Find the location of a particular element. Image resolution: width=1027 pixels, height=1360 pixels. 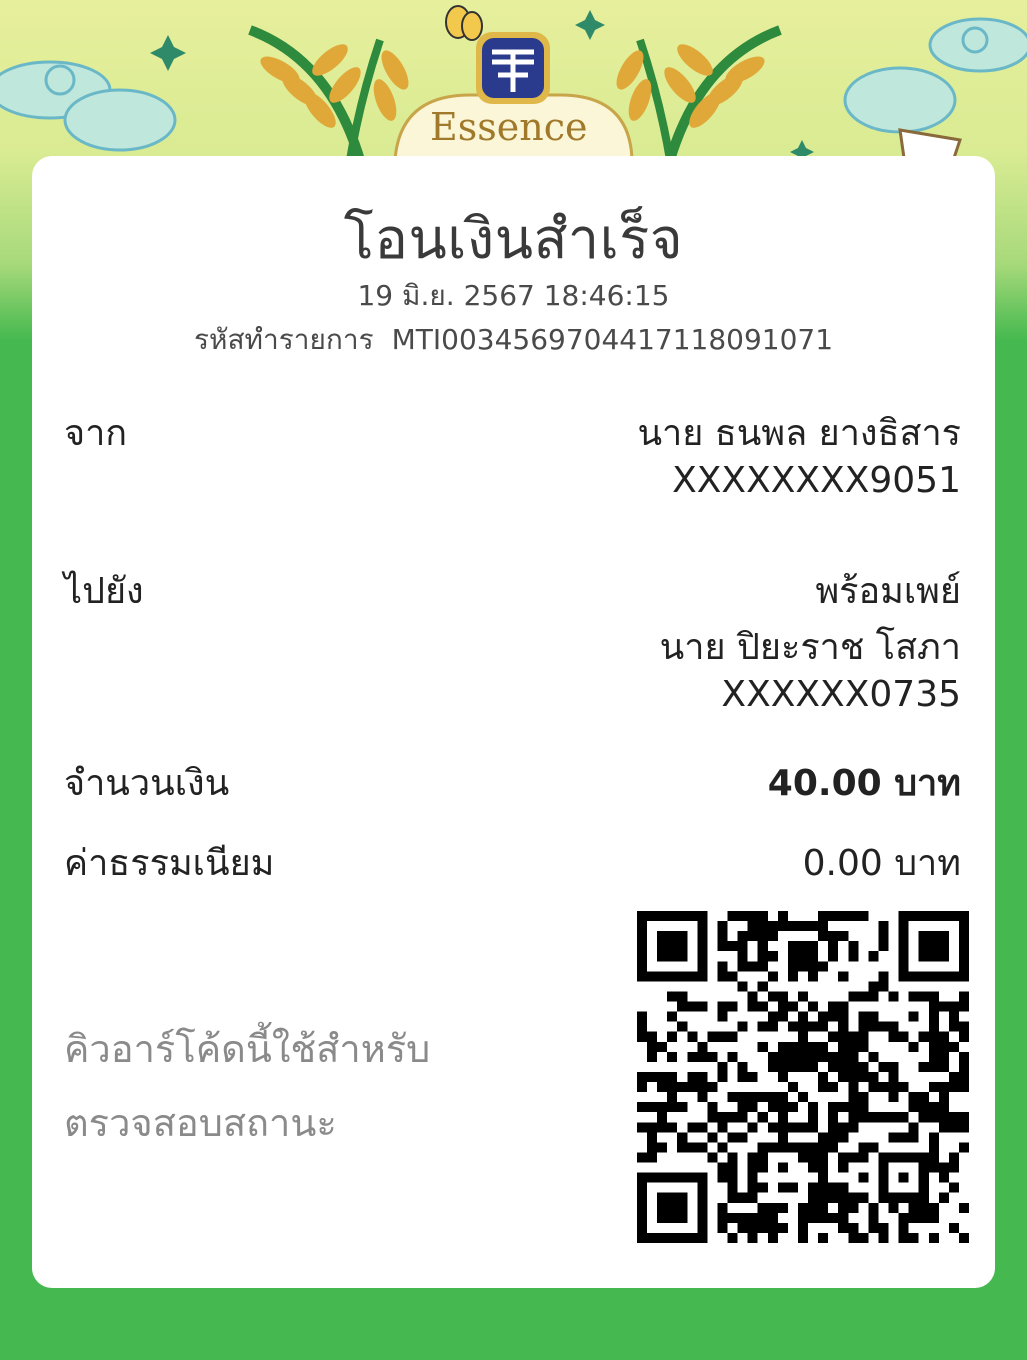

bank-logo-icon is located at coordinates (513, 68).